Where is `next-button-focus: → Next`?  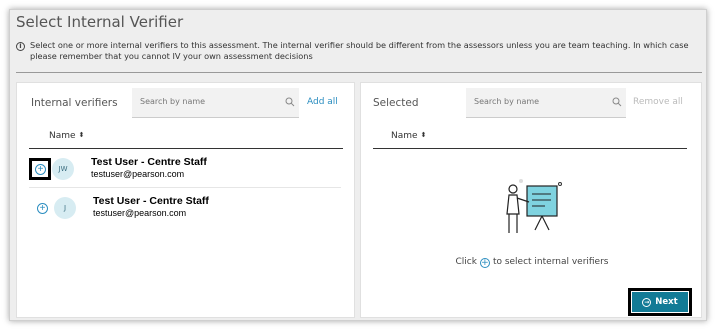 next-button-focus: → Next is located at coordinates (660, 302).